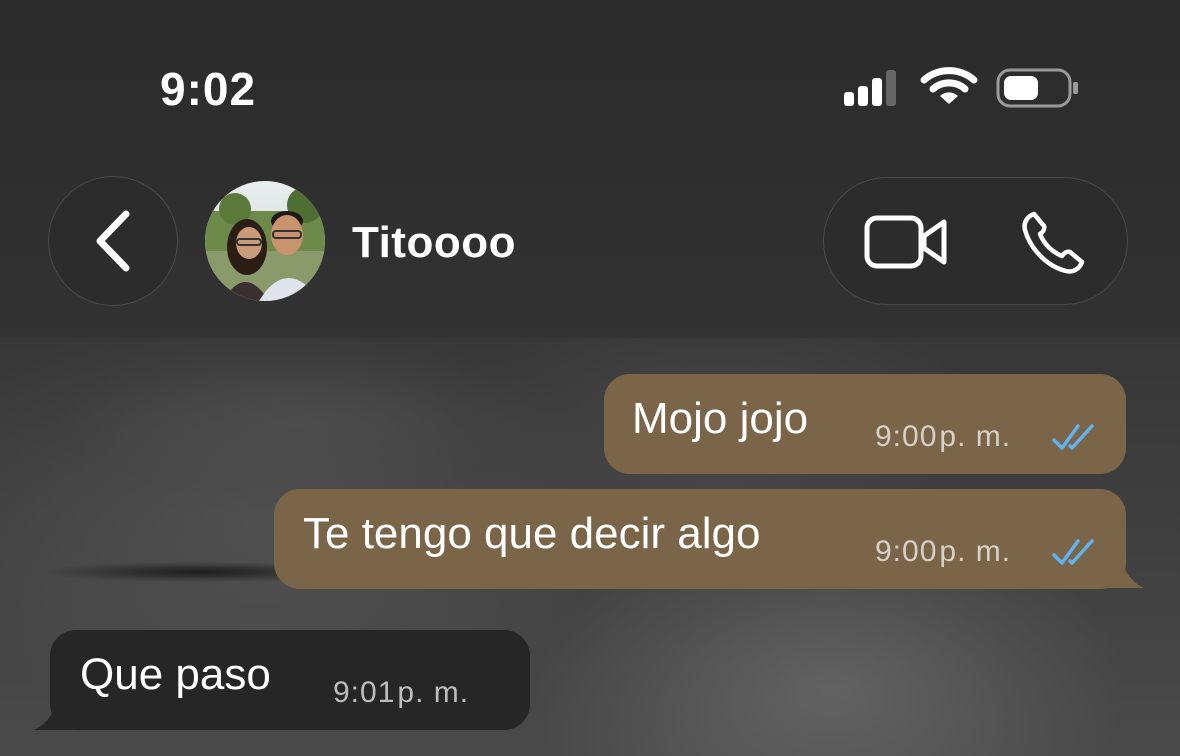 The width and height of the screenshot is (1180, 756). What do you see at coordinates (949, 85) in the screenshot?
I see `wifi-icon` at bounding box center [949, 85].